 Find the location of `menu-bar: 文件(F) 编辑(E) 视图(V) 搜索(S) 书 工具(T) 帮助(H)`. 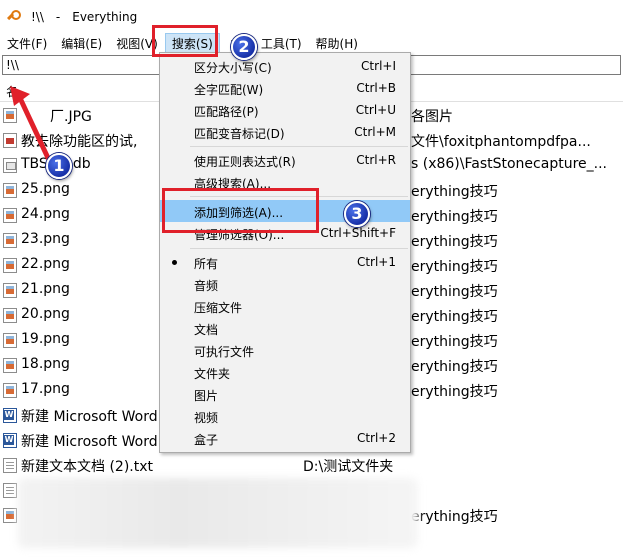

menu-bar: 文件(F) 编辑(E) 视图(V) 搜索(S) 书 工具(T) 帮助(H) is located at coordinates (311, 43).